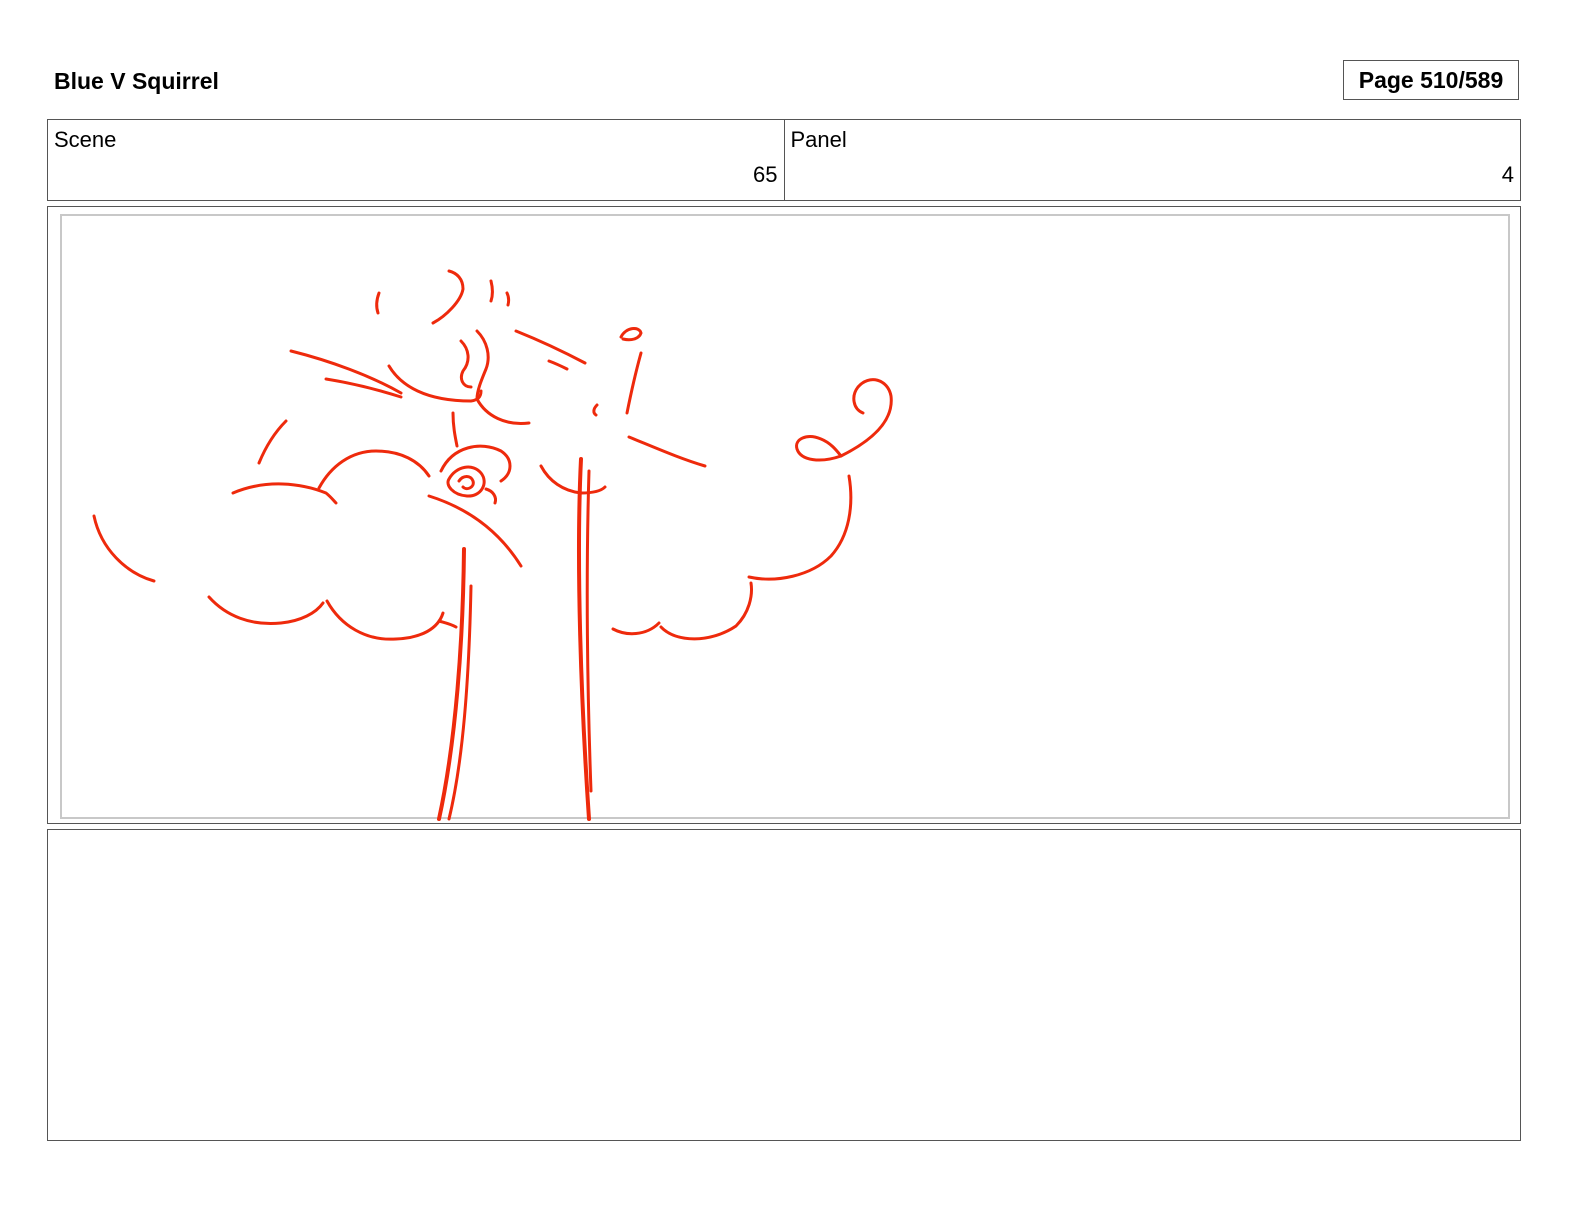 This screenshot has width=1584, height=1224. What do you see at coordinates (85, 139) in the screenshot?
I see `scene-label: Scene` at bounding box center [85, 139].